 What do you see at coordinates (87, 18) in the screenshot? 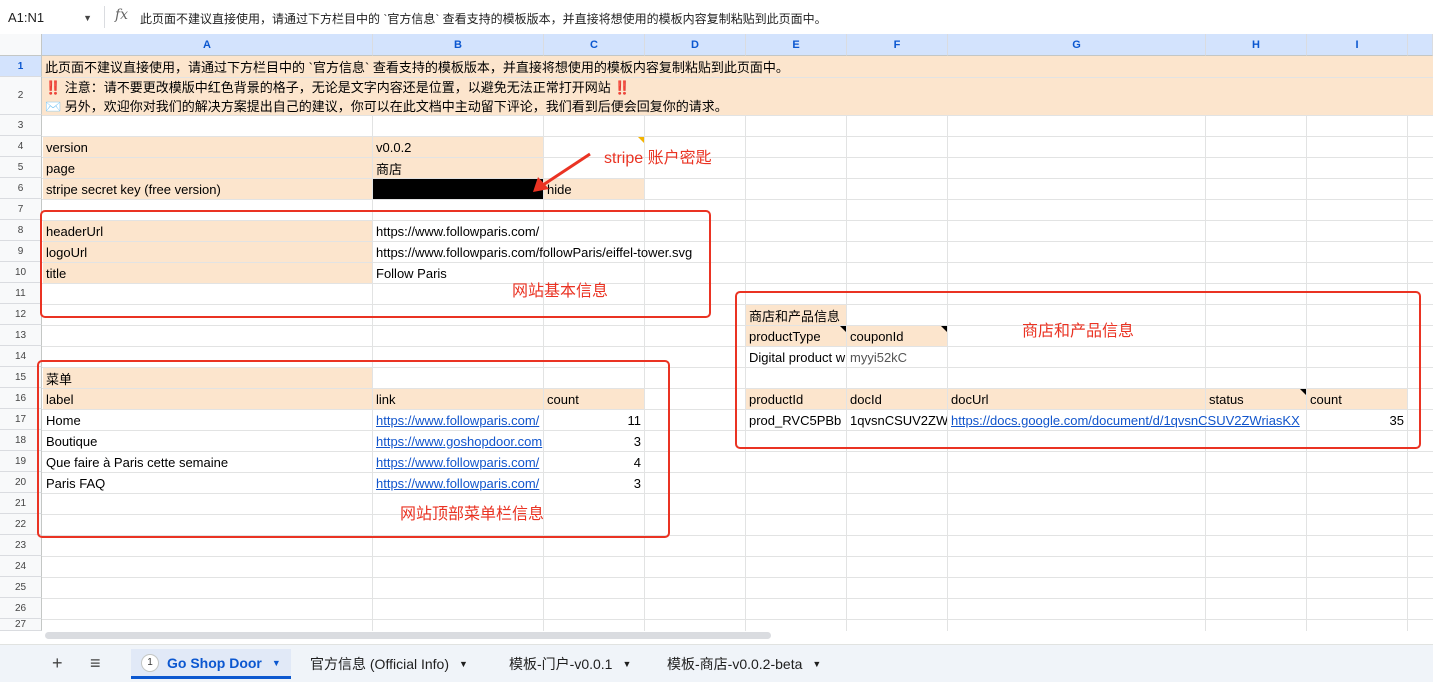
I see `name-box-dropdown-icon: ▼` at bounding box center [87, 18].